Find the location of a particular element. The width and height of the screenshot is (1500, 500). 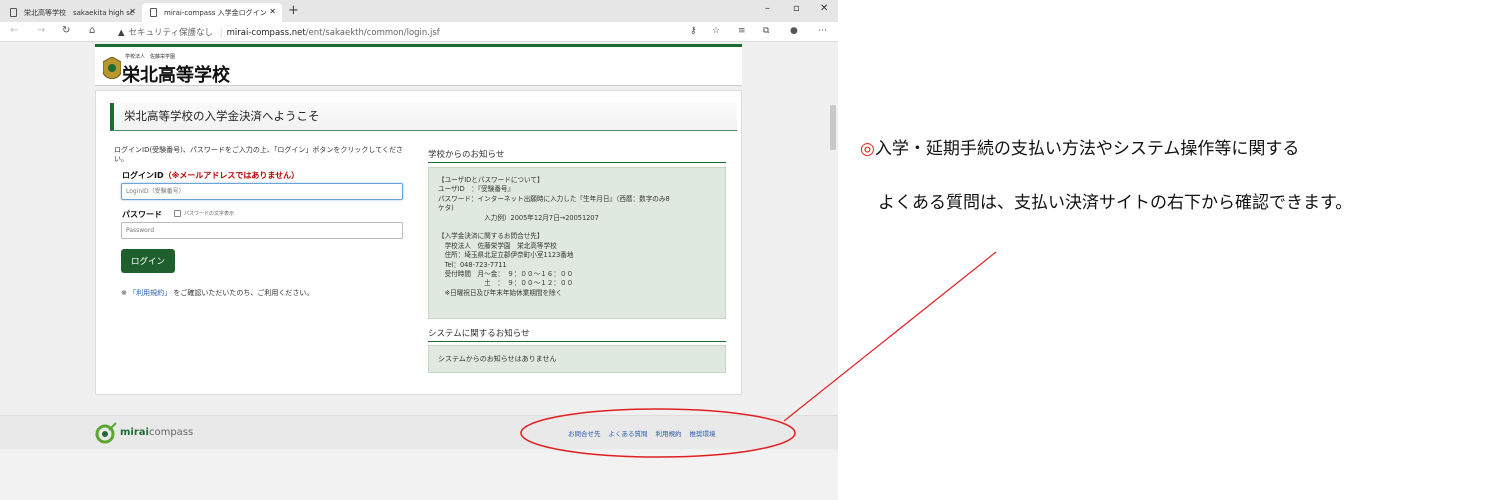

annotation-pointer-line is located at coordinates (890, 336).